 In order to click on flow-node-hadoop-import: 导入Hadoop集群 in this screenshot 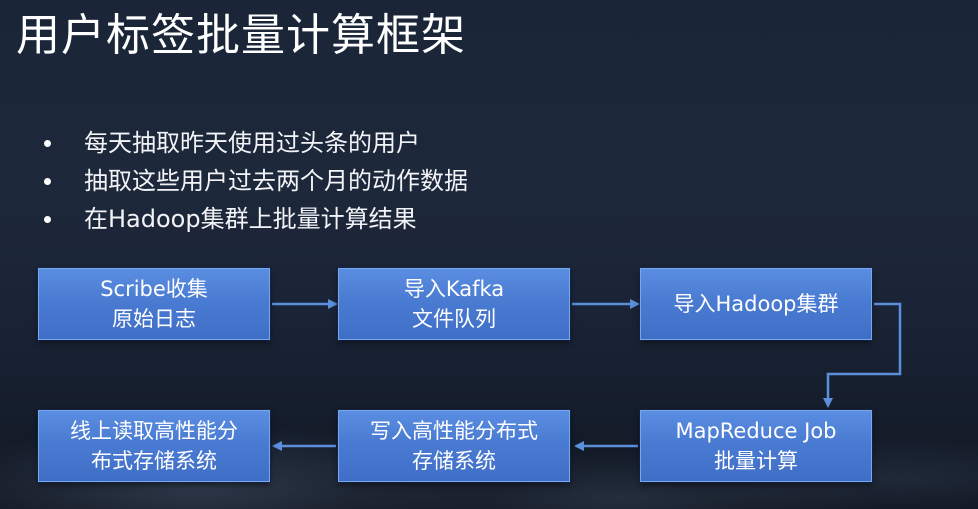, I will do `click(756, 304)`.